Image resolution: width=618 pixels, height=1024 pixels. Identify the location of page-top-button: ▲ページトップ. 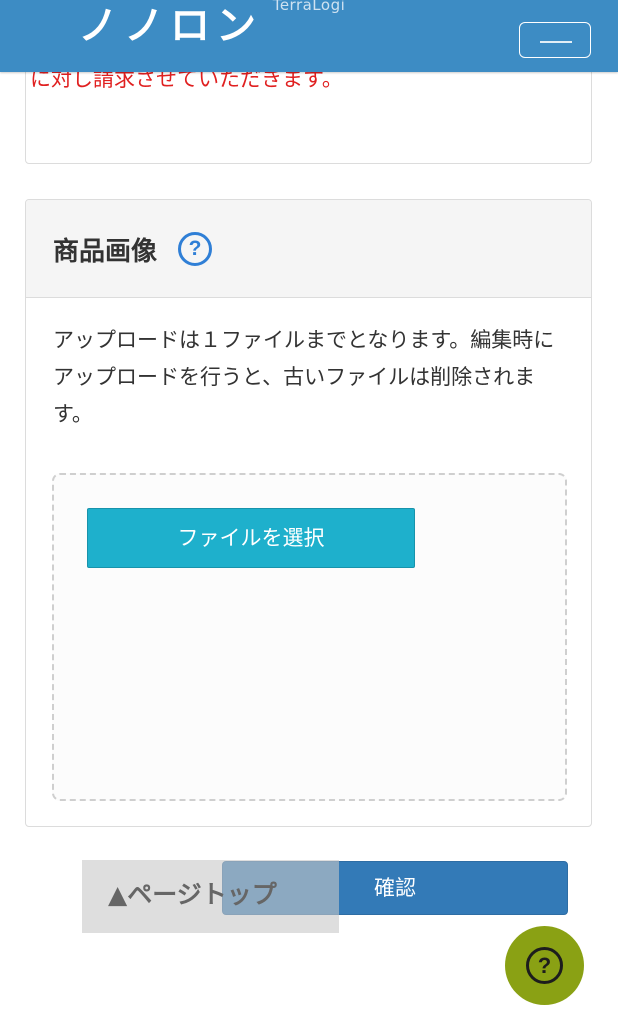
(210, 896).